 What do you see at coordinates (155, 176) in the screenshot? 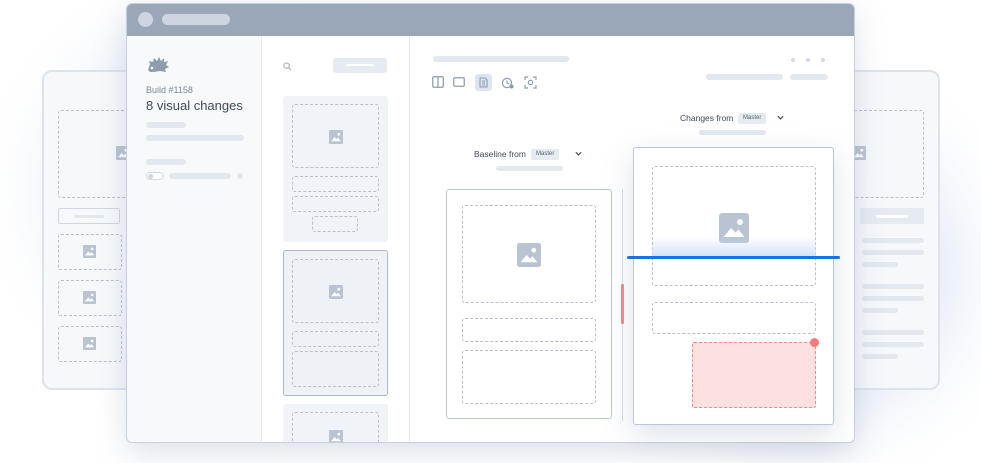
I see `toggle-switch` at bounding box center [155, 176].